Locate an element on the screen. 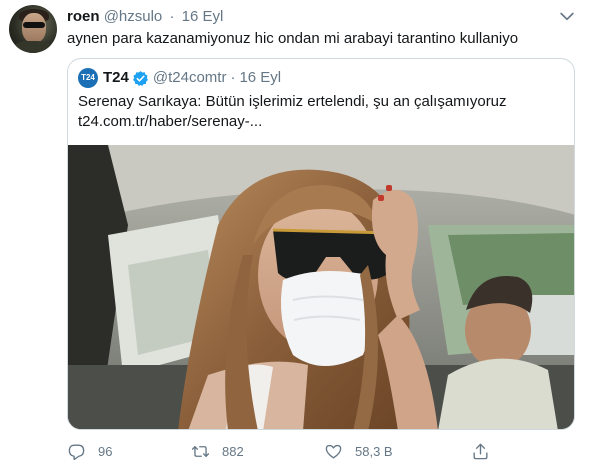 Image resolution: width=589 pixels, height=468 pixels. tweet-more-button is located at coordinates (568, 16).